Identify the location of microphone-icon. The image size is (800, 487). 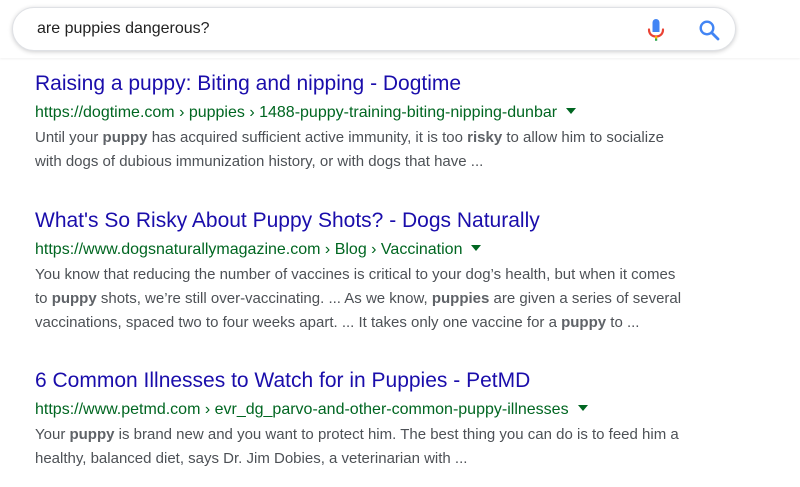
(656, 30).